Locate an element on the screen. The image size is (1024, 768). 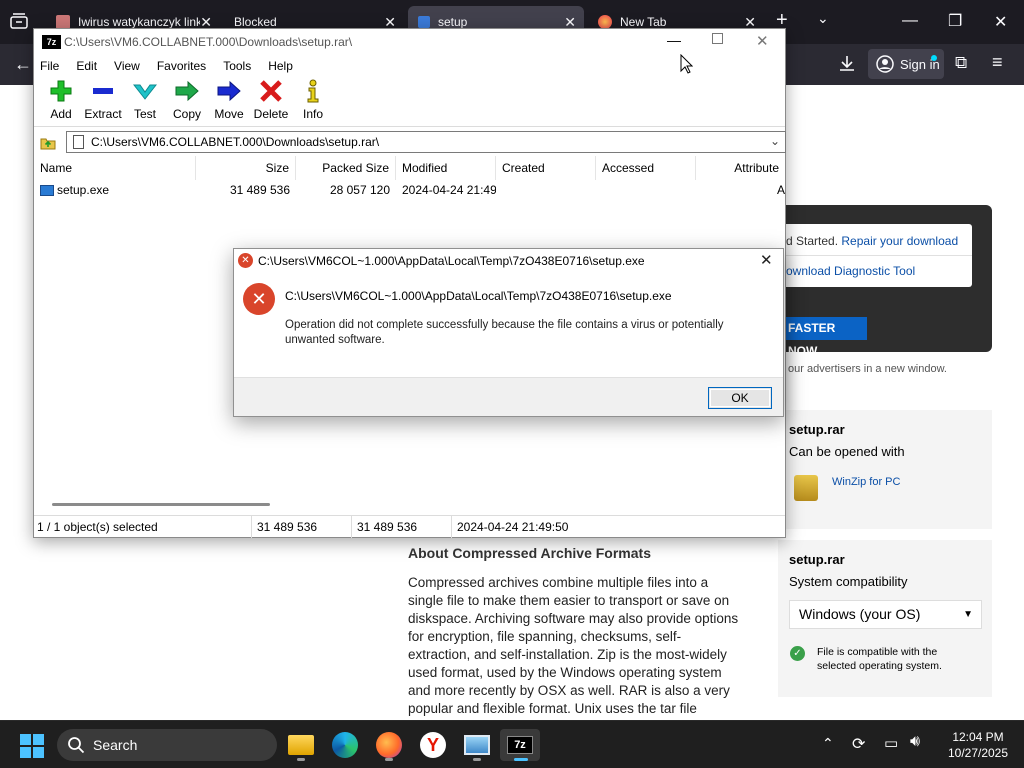
status-date: 2024-04-24 21:49:50 is located at coordinates (513, 526).